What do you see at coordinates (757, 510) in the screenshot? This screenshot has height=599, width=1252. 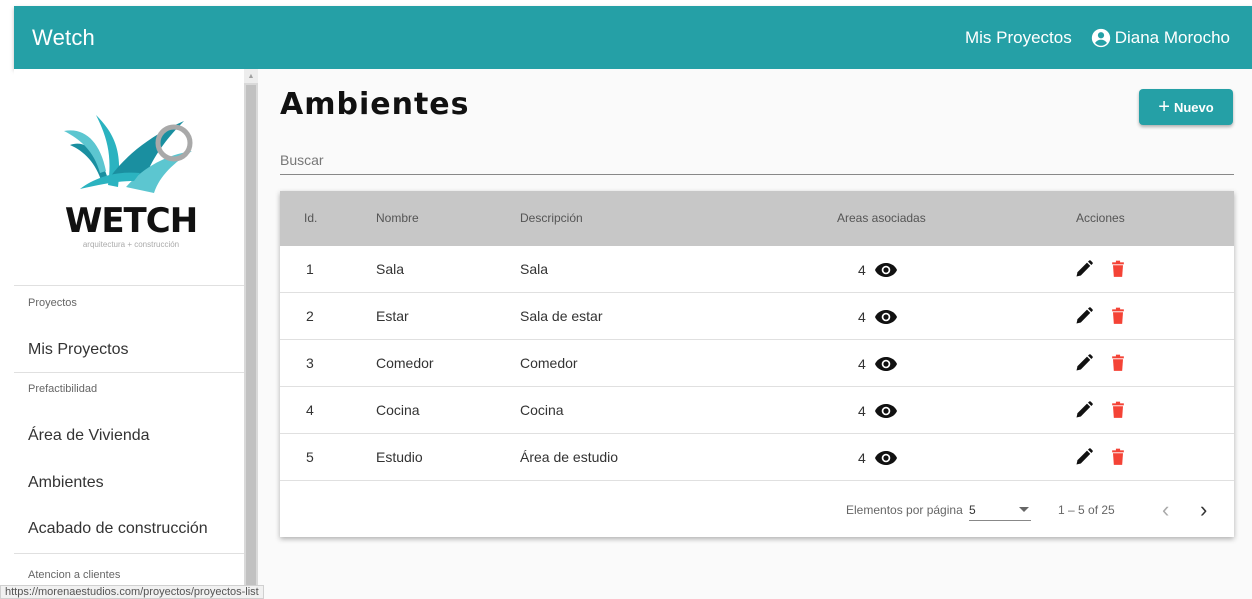 I see `paginator: Elementos por página 5 1 – 5 of 25 ‹ ›` at bounding box center [757, 510].